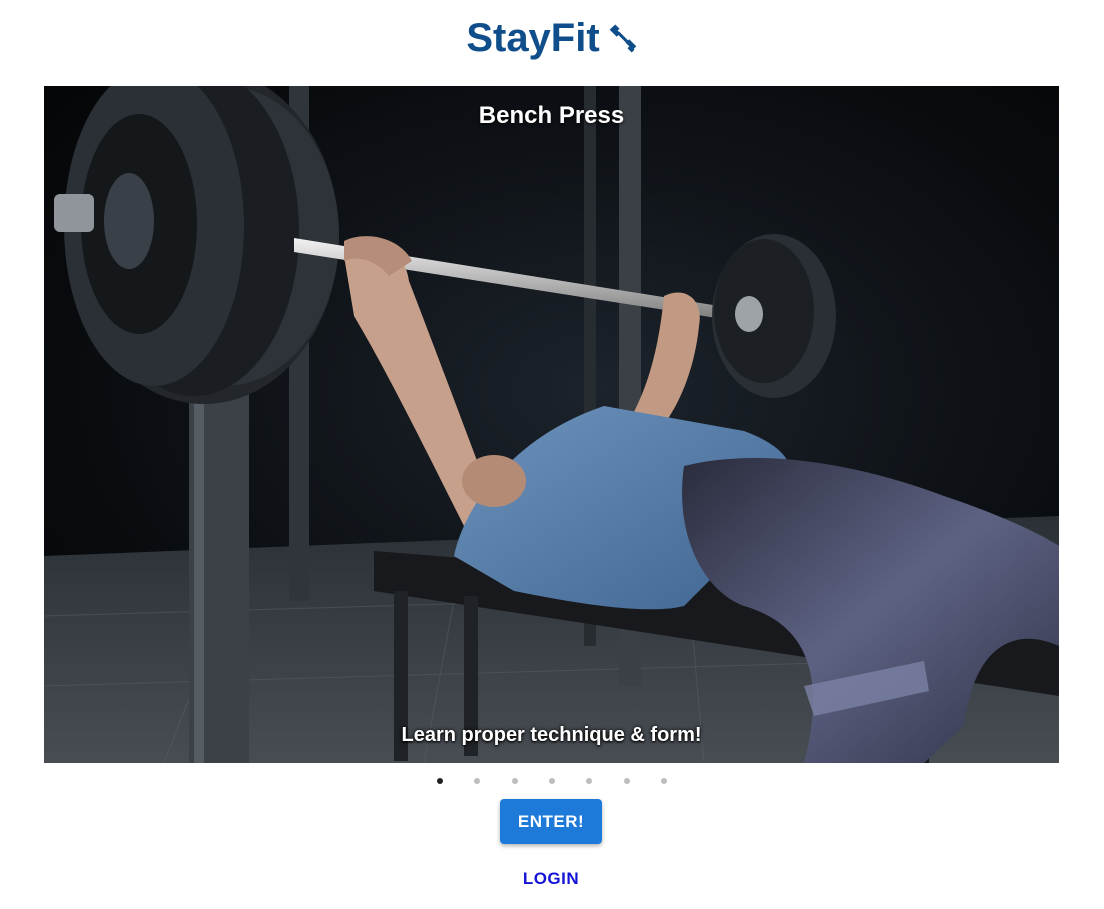  Describe the element at coordinates (551, 821) in the screenshot. I see `enter-button: ENTER!` at that location.